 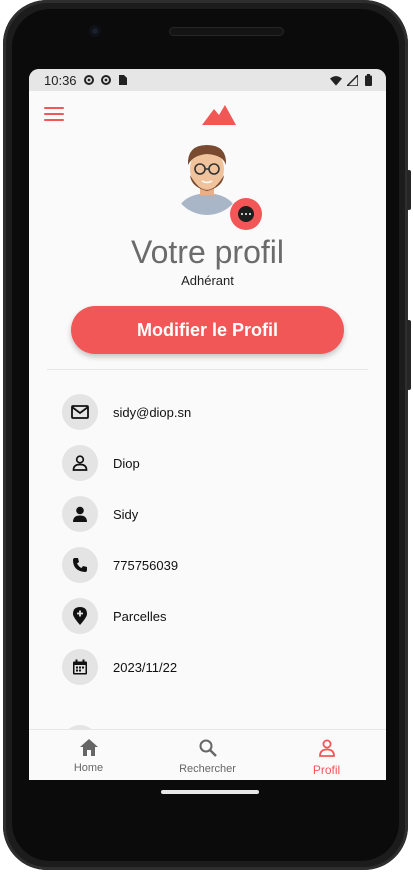 What do you see at coordinates (88, 750) in the screenshot?
I see `home-icon` at bounding box center [88, 750].